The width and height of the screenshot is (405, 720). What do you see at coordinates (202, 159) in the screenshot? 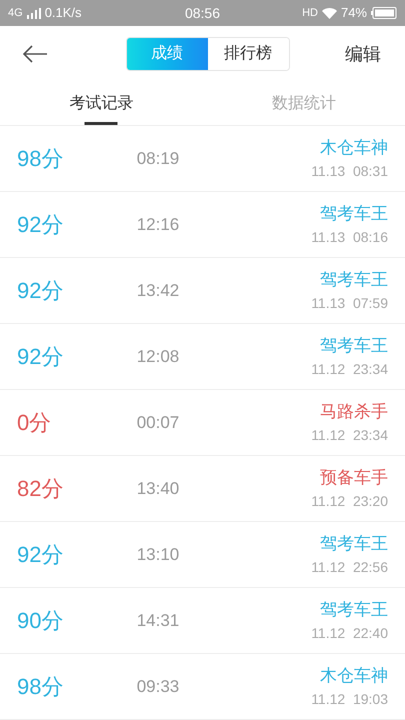
I see `exam-record-row: 98分 08:19 木仓车神 11.13 08:31` at bounding box center [202, 159].